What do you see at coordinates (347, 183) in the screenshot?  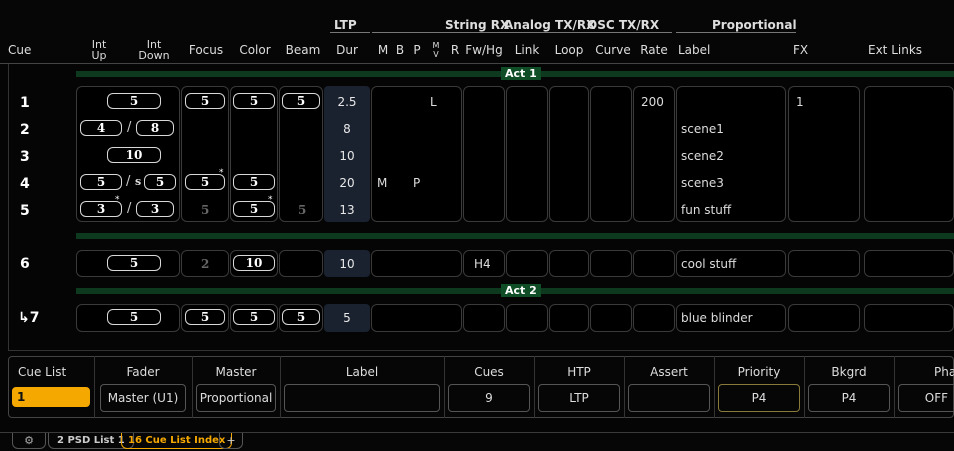 I see `dur-value: 20` at bounding box center [347, 183].